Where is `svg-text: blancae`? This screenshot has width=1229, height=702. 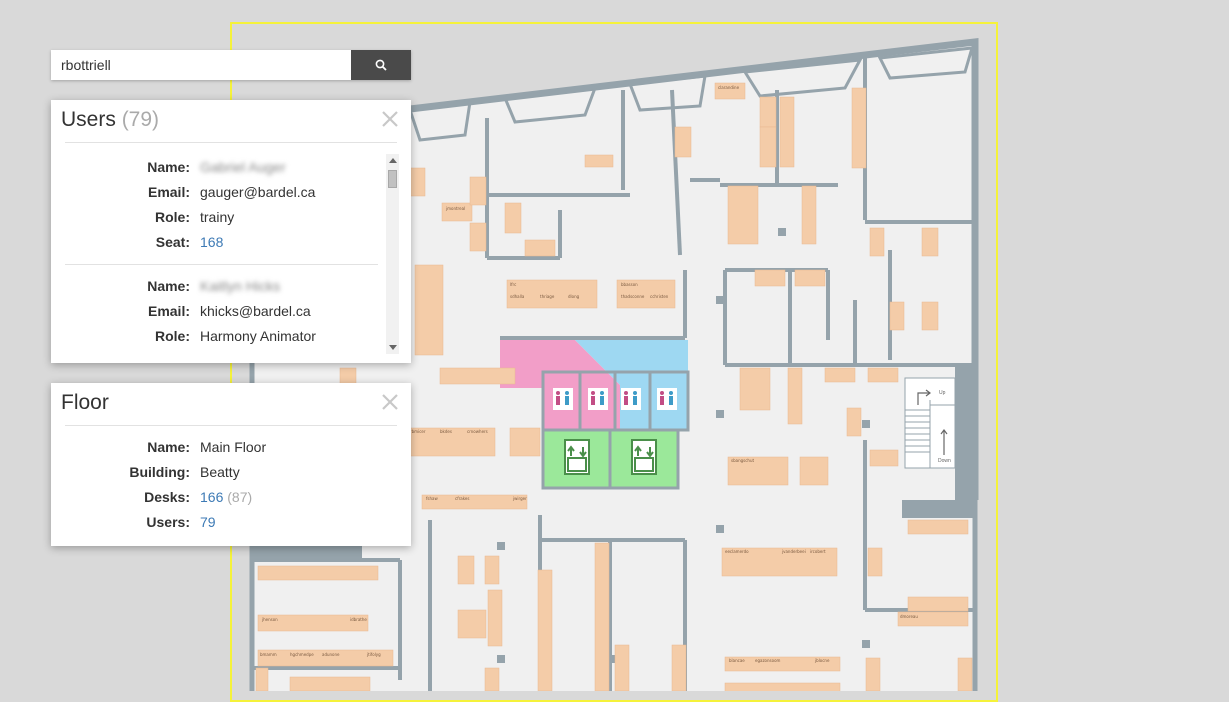 svg-text: blancae is located at coordinates (737, 660).